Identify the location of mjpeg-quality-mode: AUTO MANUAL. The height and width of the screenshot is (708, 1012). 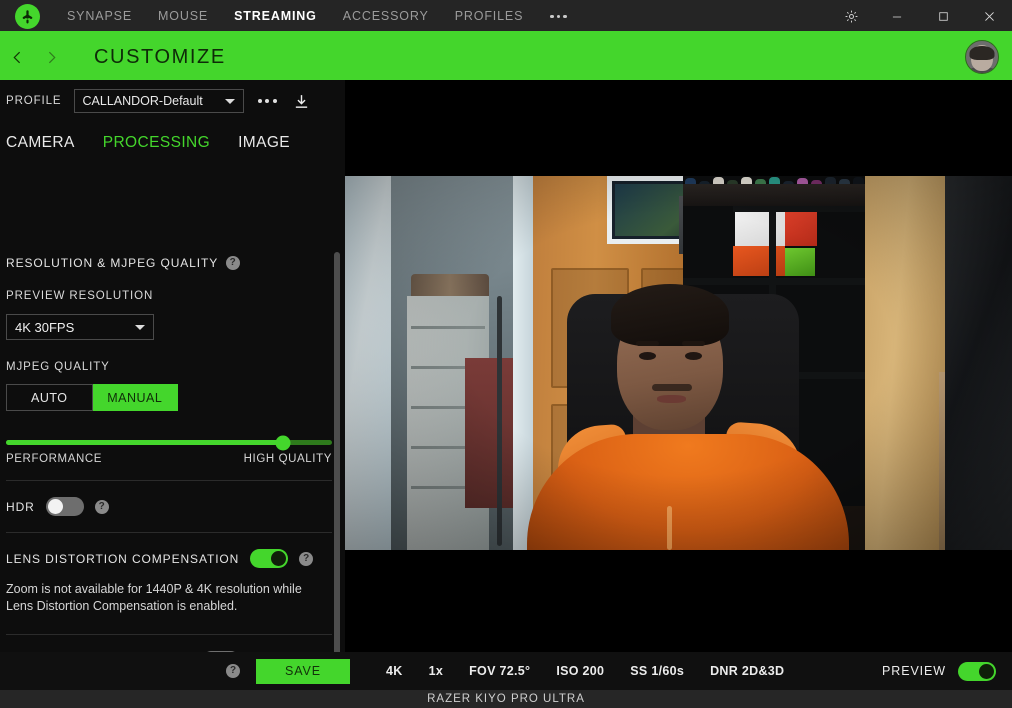
(92, 397).